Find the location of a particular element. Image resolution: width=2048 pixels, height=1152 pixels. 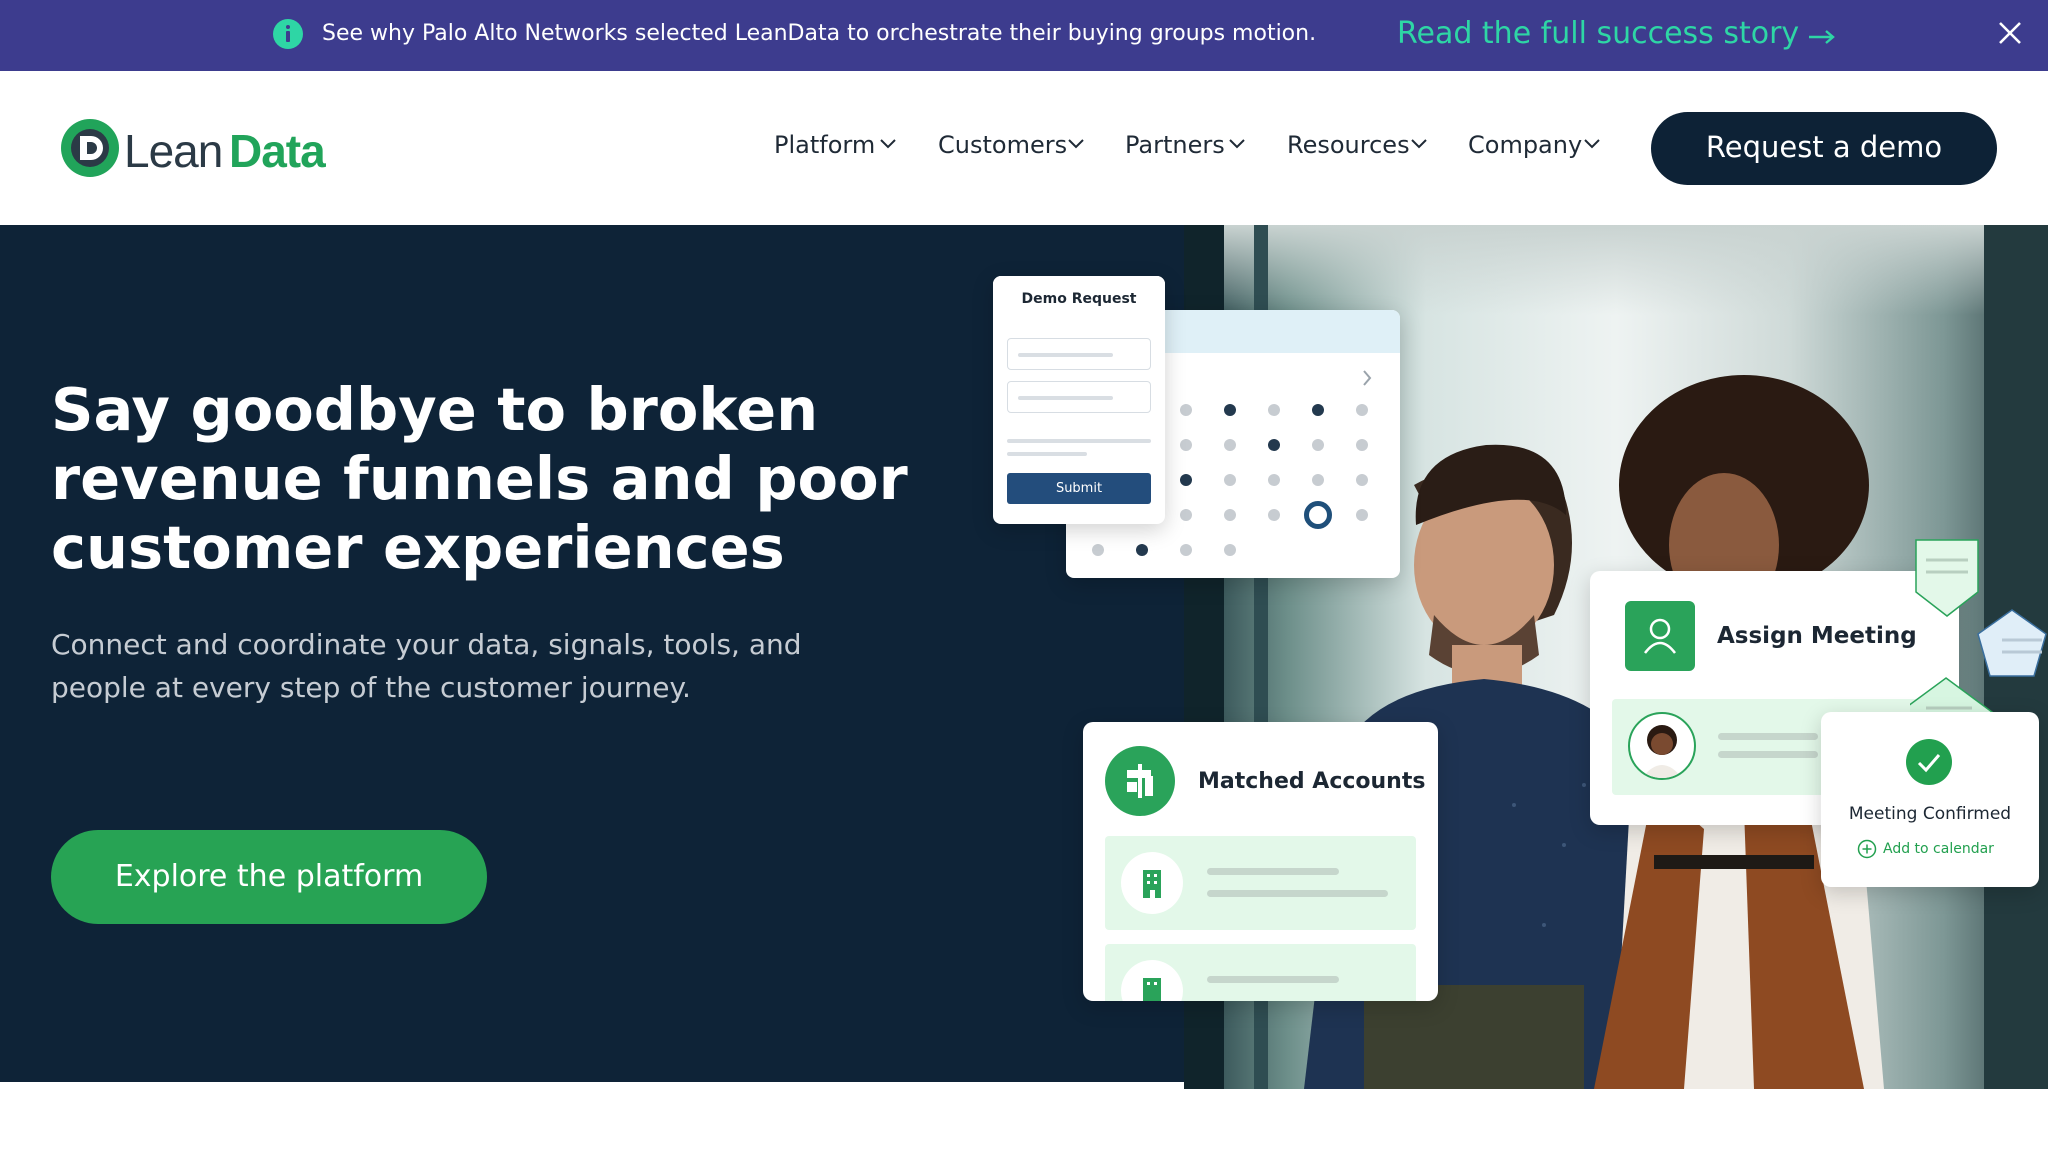

close-icon is located at coordinates (2010, 33).